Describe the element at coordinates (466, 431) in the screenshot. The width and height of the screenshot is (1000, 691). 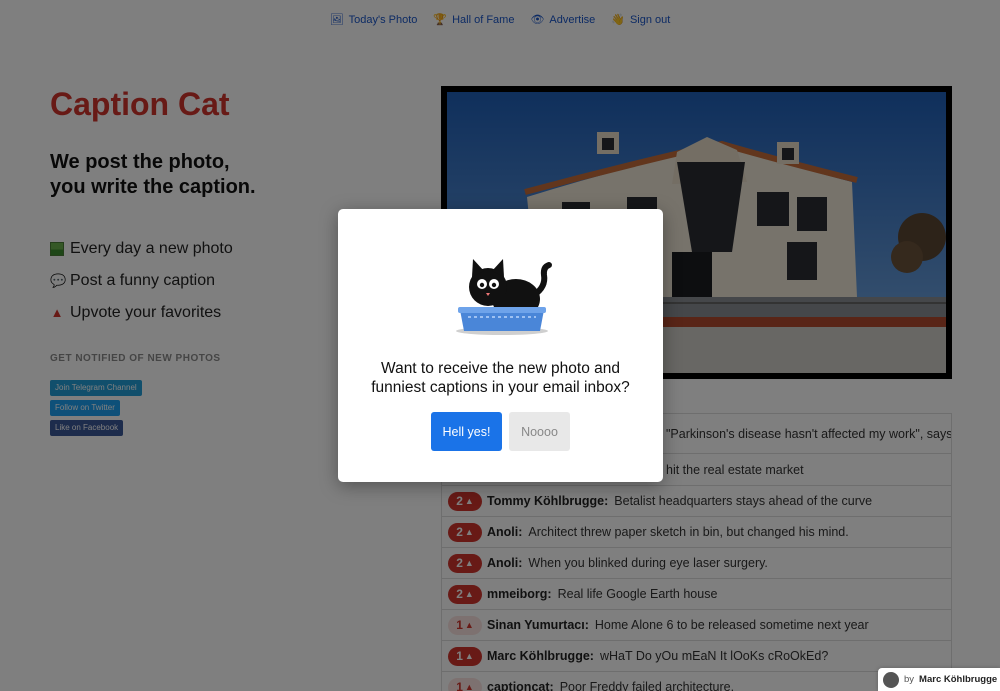
I see `confirm-subscribe-button: Hell yes!` at that location.